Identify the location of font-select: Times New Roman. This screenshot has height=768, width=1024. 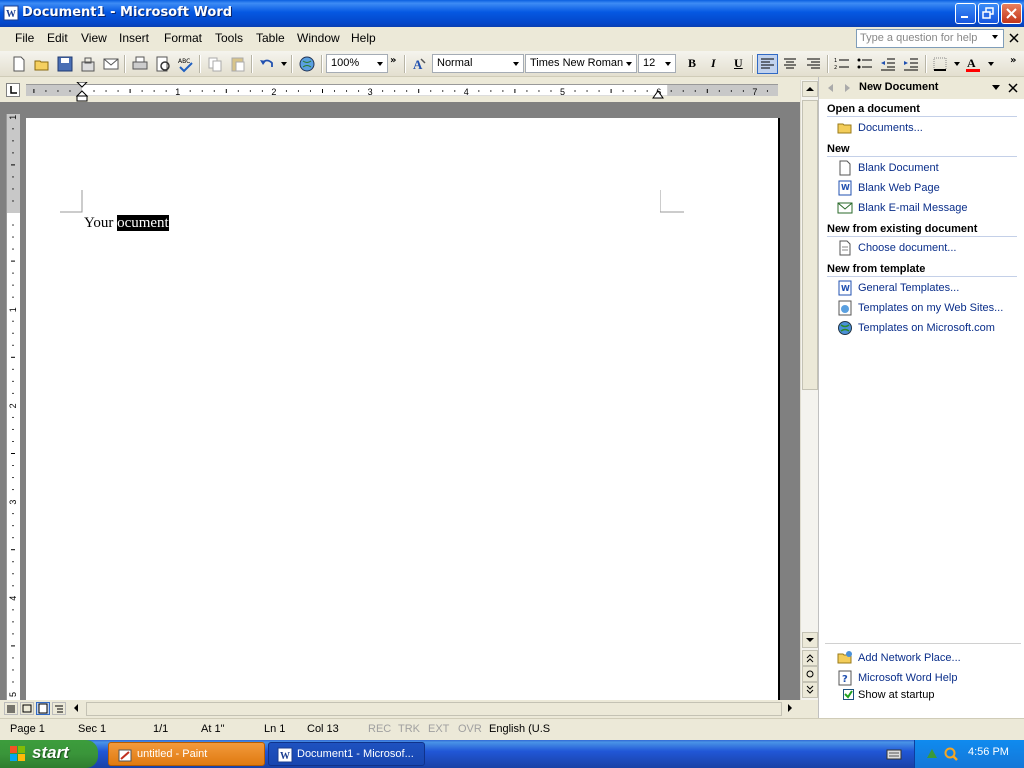
(581, 63).